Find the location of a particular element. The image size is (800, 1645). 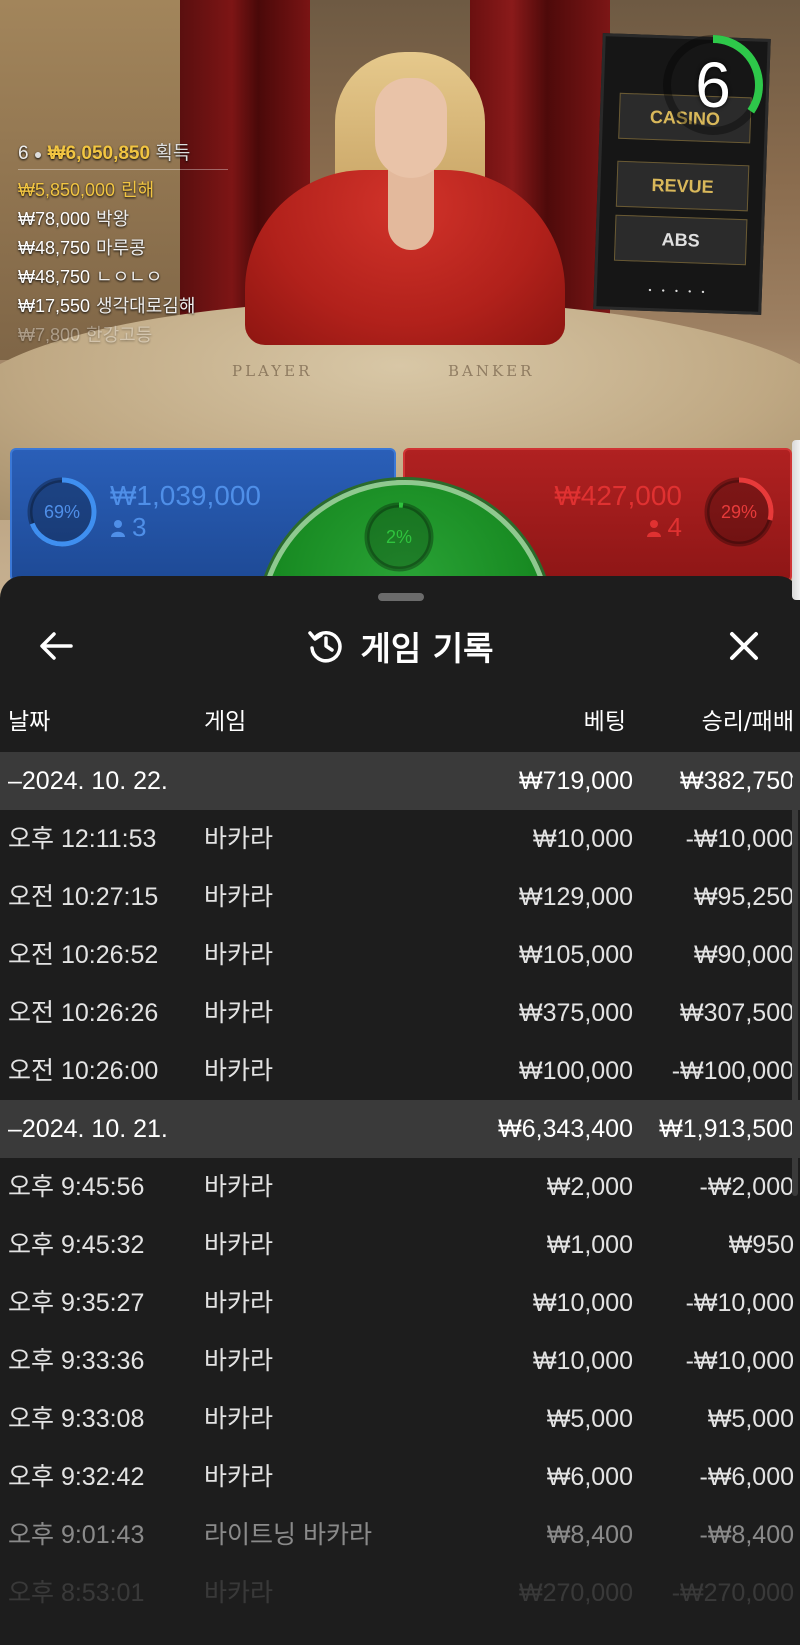

history-row: 오전 10:26:26 바카라 ₩375,000 ₩307,500 is located at coordinates (400, 1013).